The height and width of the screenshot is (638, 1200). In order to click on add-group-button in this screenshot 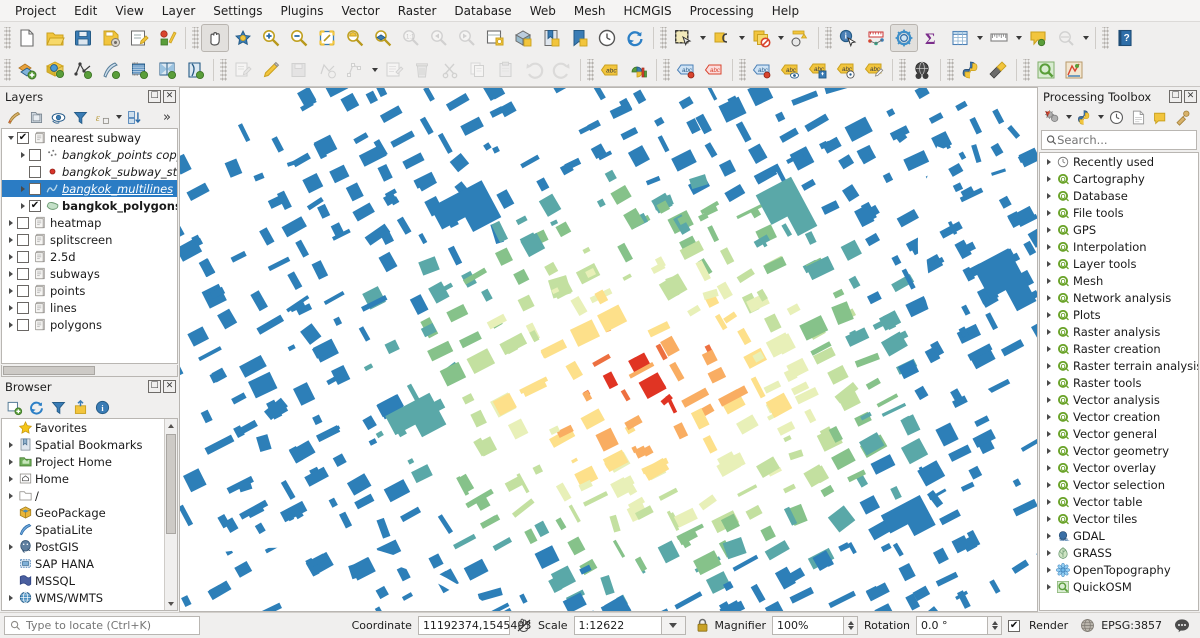, I will do `click(36, 117)`.